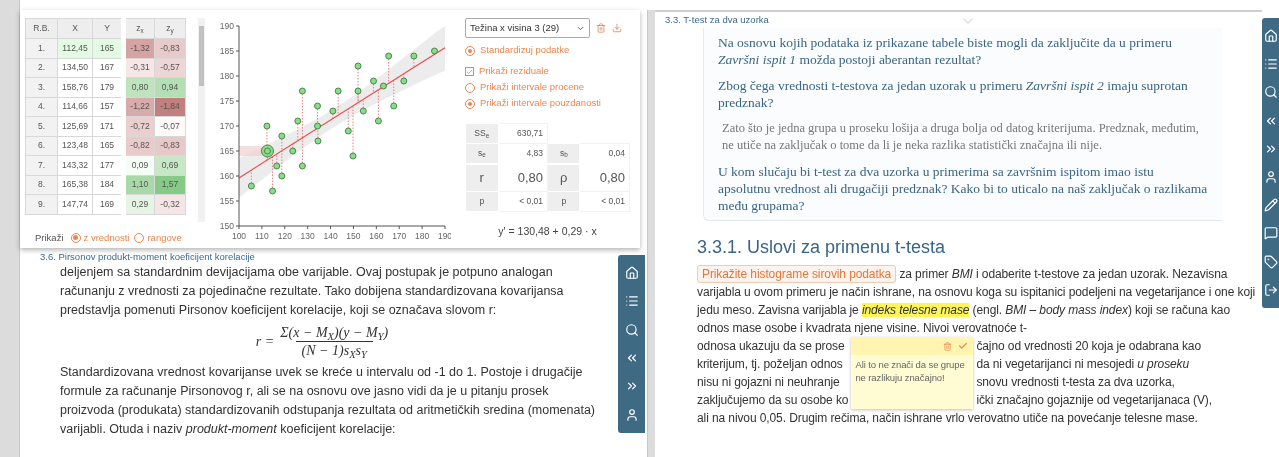 The width and height of the screenshot is (1279, 457). I want to click on paragraph-text: da ni vegetarijanci ni mesojedi u proseku, so click(1083, 364).